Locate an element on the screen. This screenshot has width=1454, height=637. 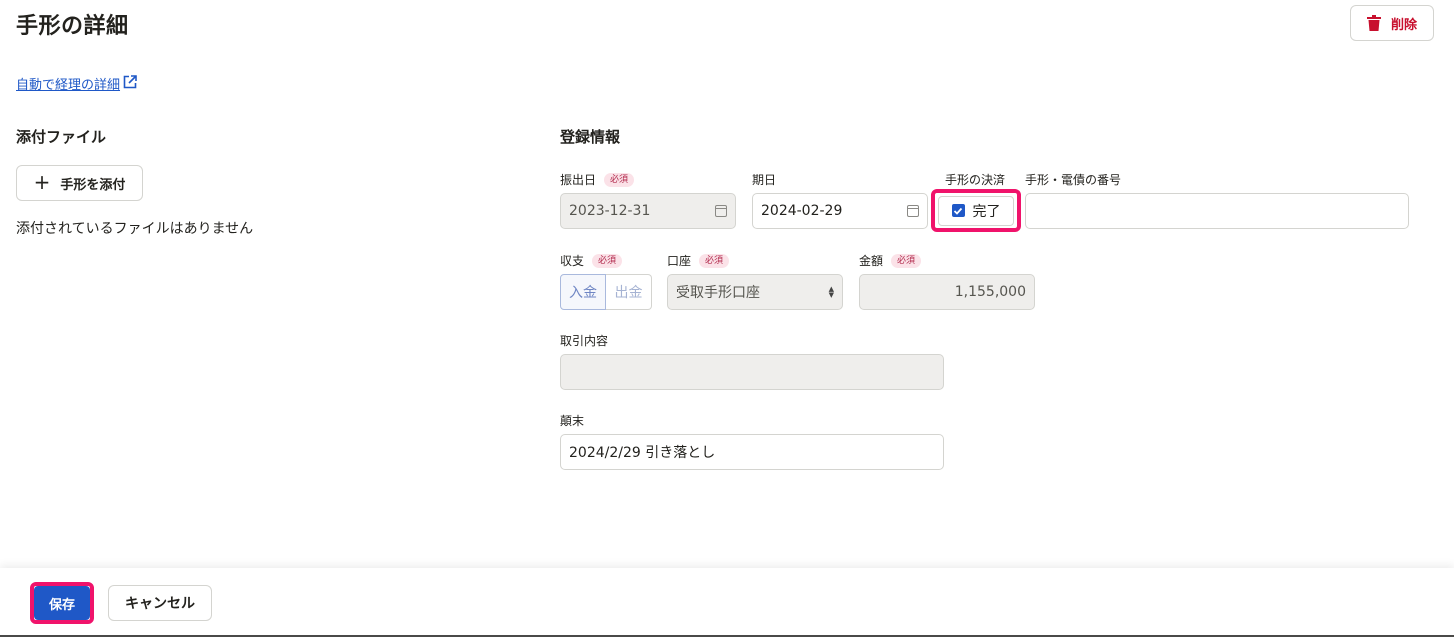
number-label: 手形・電債の番号 is located at coordinates (1073, 179).